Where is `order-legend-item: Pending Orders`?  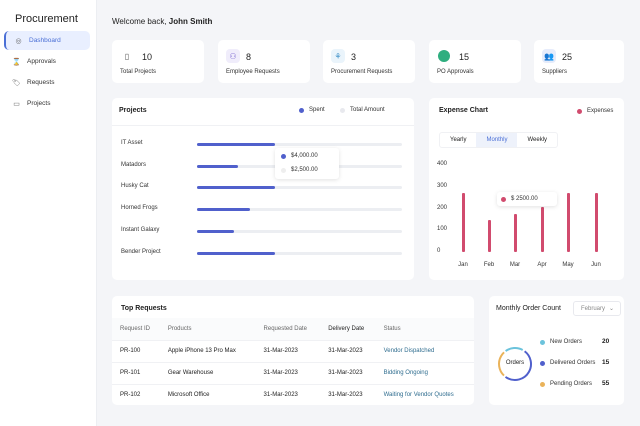 order-legend-item: Pending Orders is located at coordinates (566, 384).